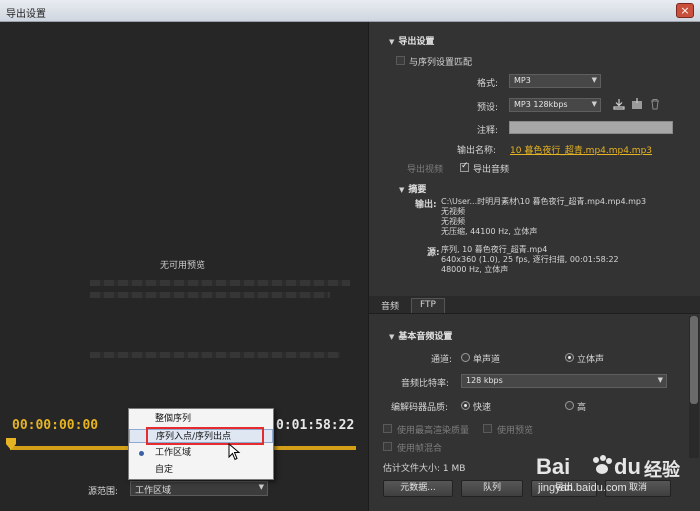 The image size is (700, 511). Describe the element at coordinates (390, 305) in the screenshot. I see `tab-audio: 音频` at that location.